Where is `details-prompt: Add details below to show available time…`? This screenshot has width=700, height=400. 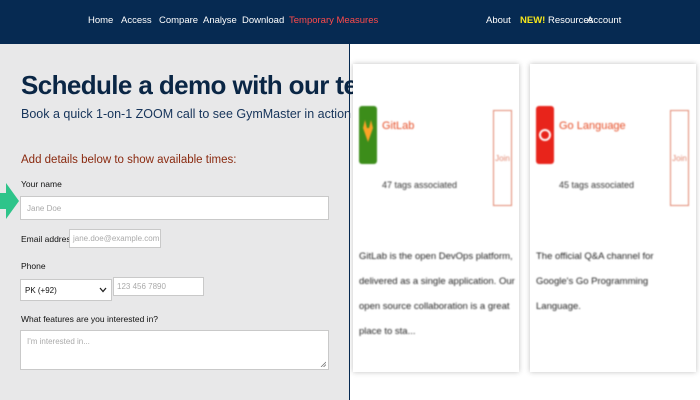 details-prompt: Add details below to show available time… is located at coordinates (129, 160).